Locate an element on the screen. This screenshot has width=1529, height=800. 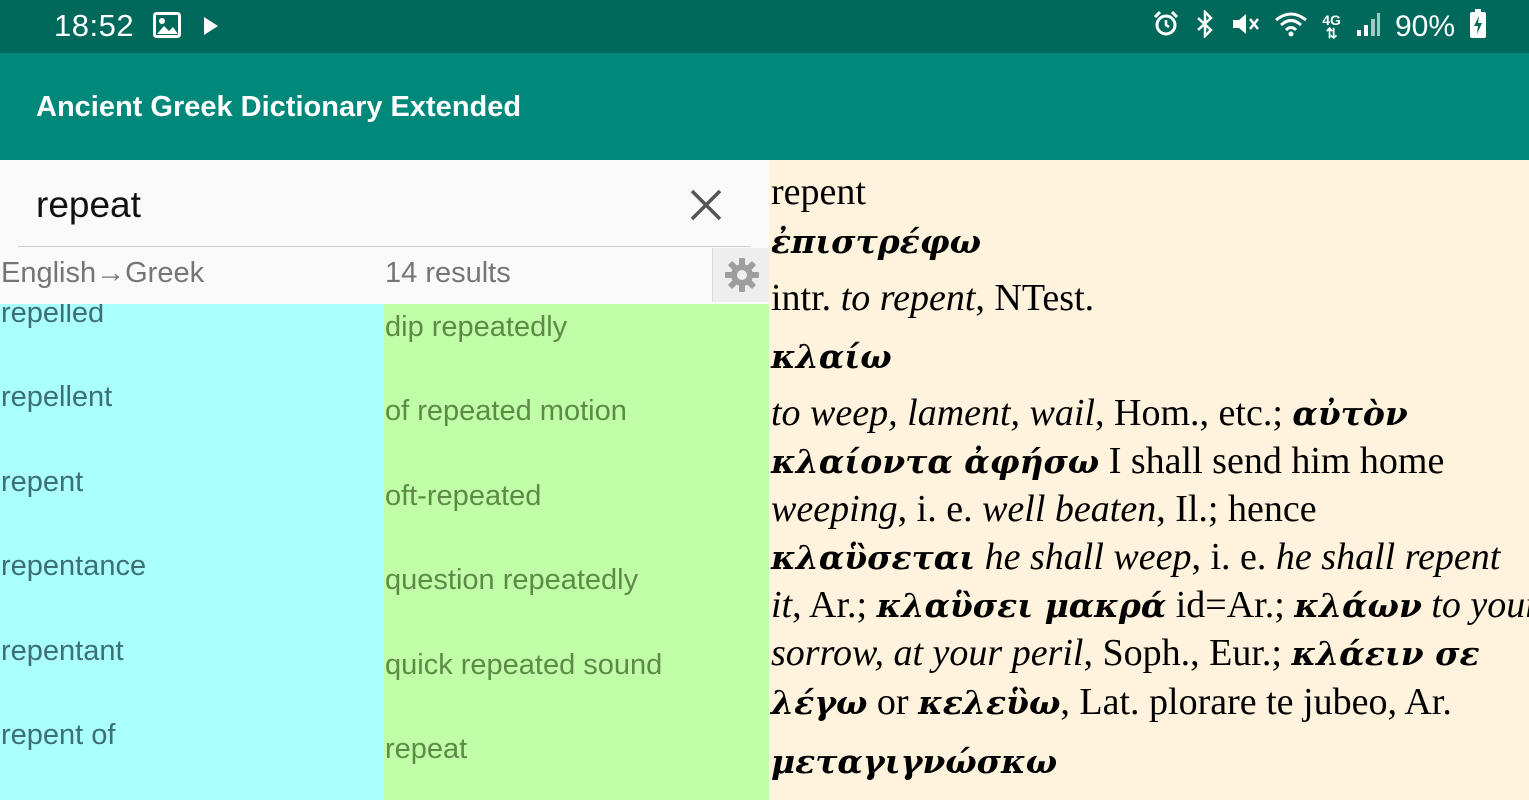
def-text: id=Ar.; is located at coordinates (1230, 605).